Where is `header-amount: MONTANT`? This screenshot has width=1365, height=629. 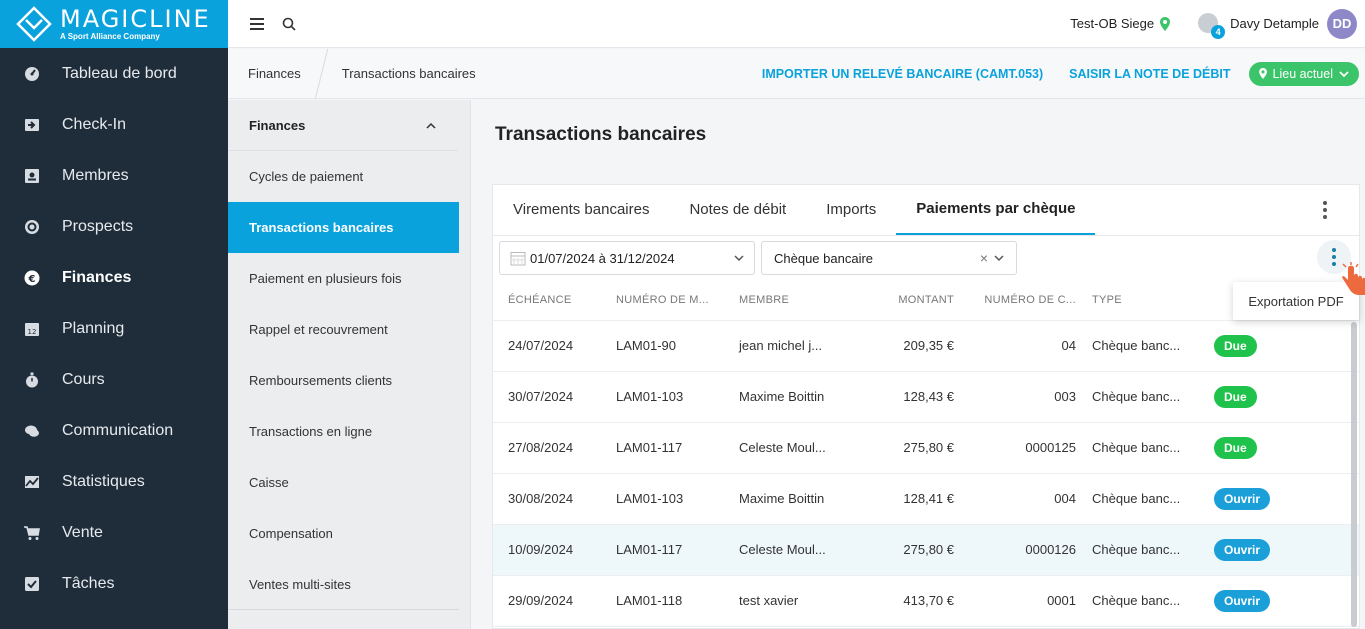 header-amount: MONTANT is located at coordinates (923, 300).